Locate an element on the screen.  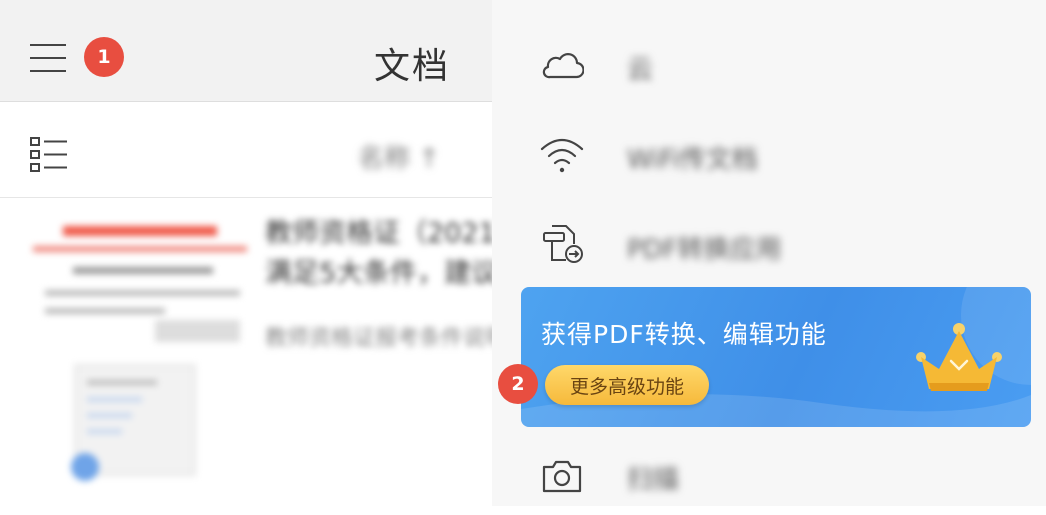
document-title: 教师资格证（2021） 满足5大条件，建议 is located at coordinates (378, 254).